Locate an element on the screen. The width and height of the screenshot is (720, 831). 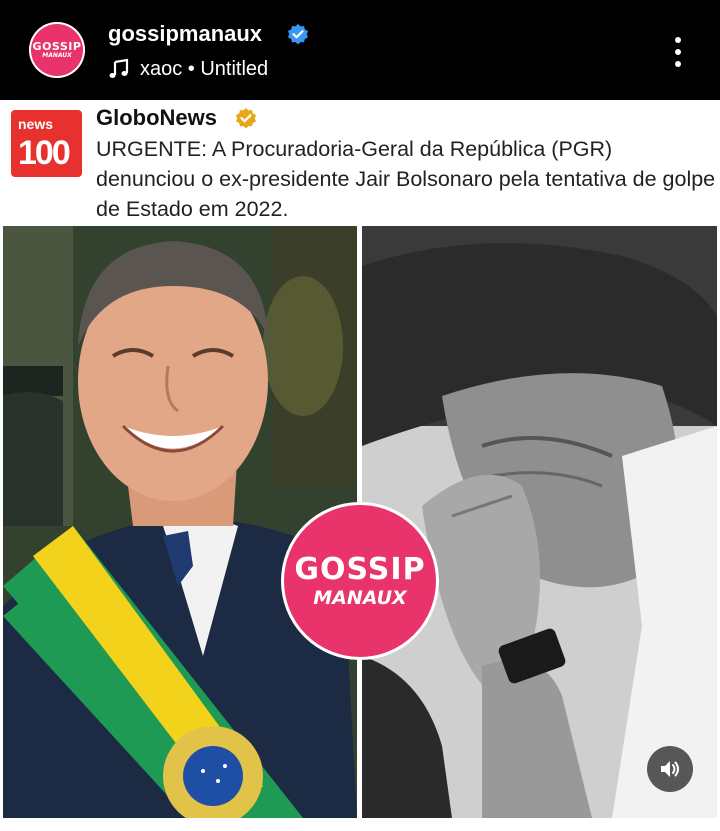
tweet-account-name: GloboNews is located at coordinates (157, 117).